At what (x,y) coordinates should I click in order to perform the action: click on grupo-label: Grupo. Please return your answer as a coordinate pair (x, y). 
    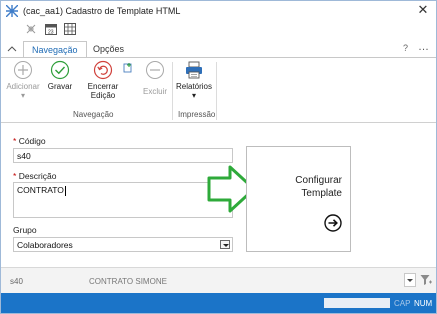
    Looking at the image, I should click on (25, 230).